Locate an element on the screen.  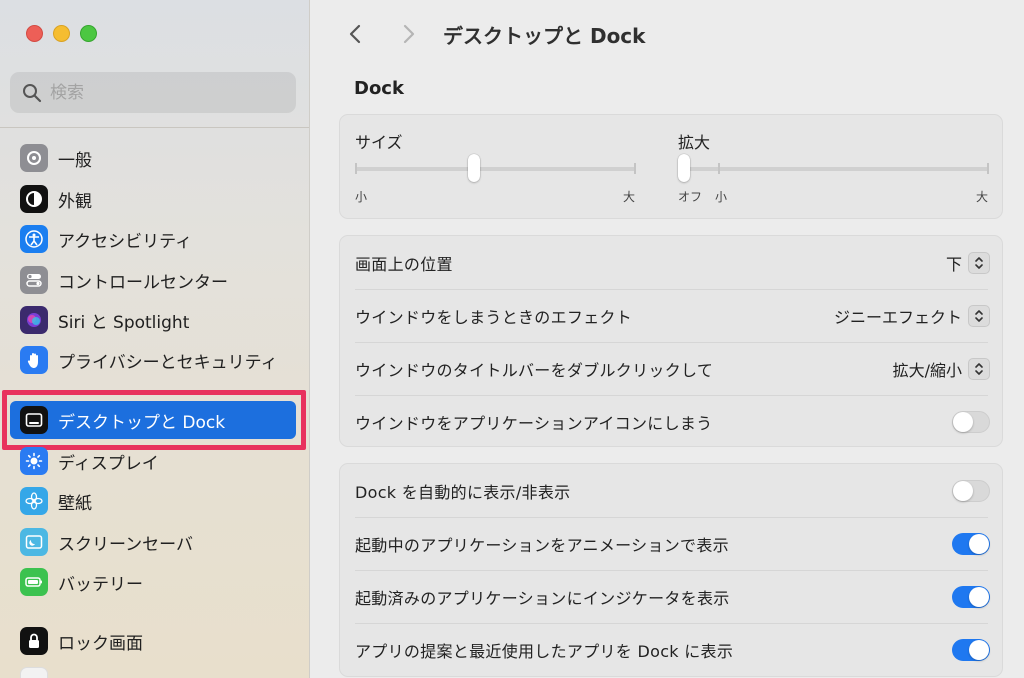
sidebar-item-label: バッテリー is located at coordinates (100, 584).